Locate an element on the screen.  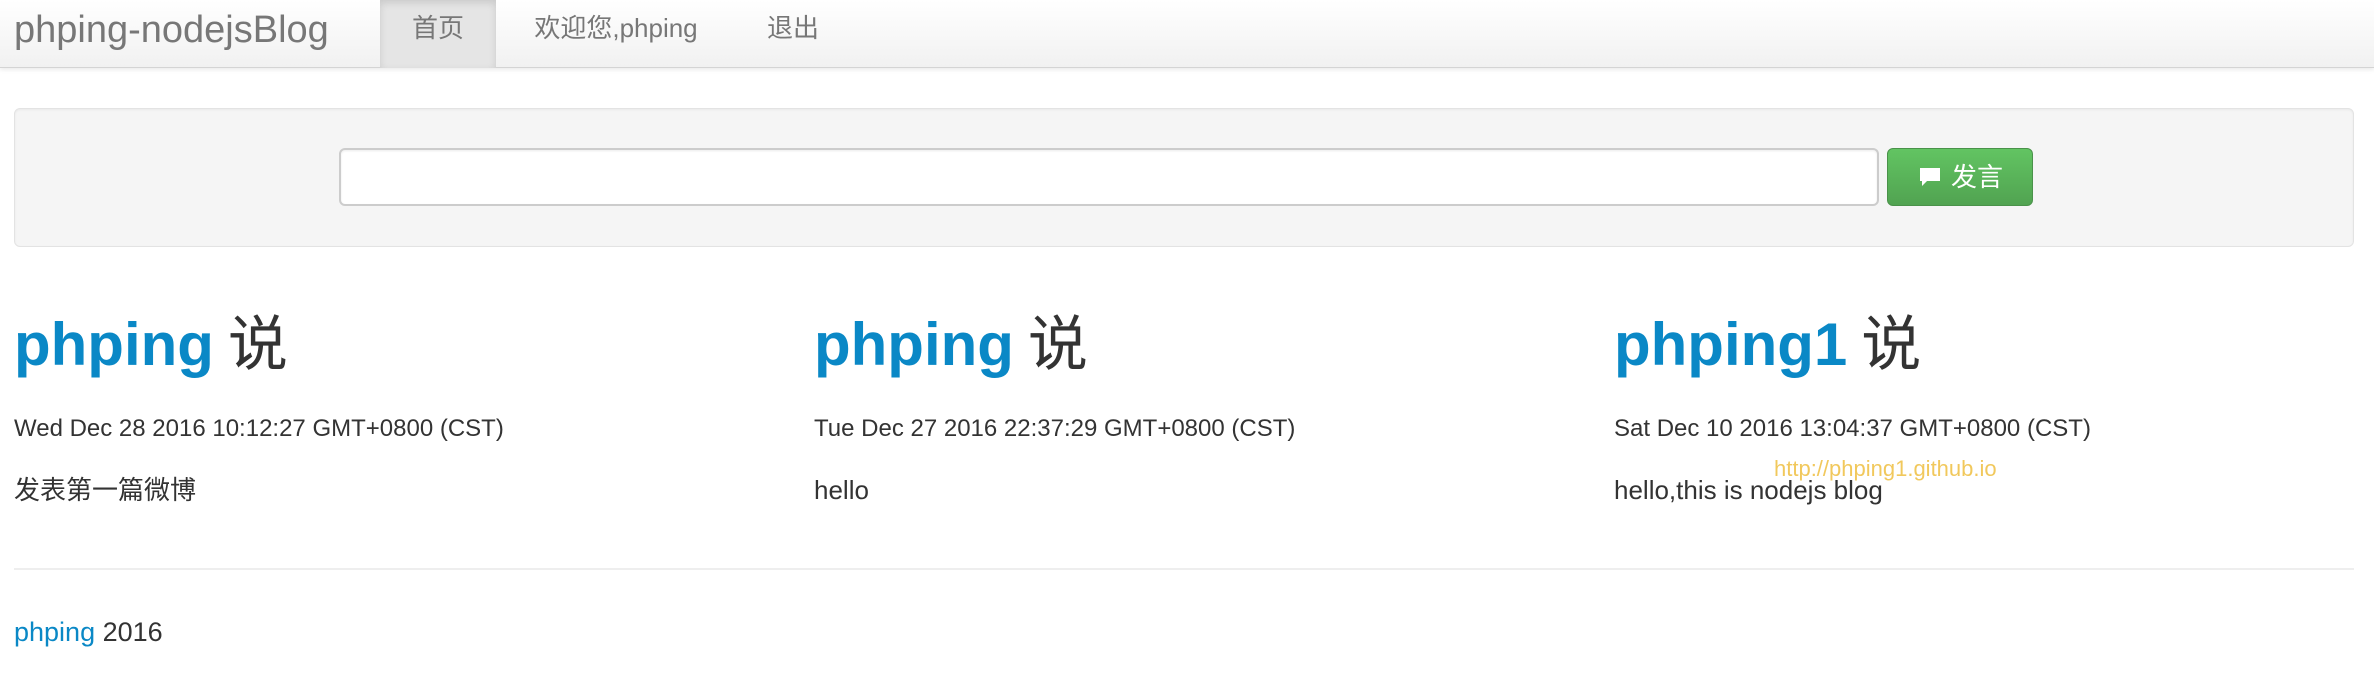
post-input is located at coordinates (1109, 177).